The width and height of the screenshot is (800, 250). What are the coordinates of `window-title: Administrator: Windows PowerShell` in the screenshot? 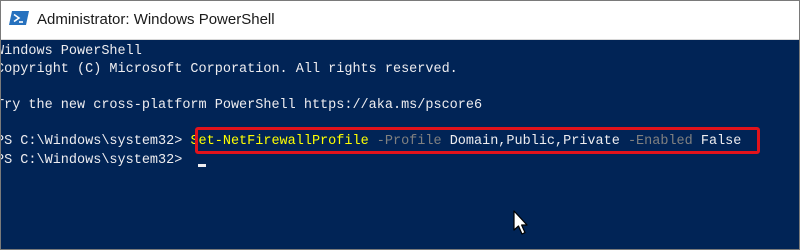 It's located at (156, 19).